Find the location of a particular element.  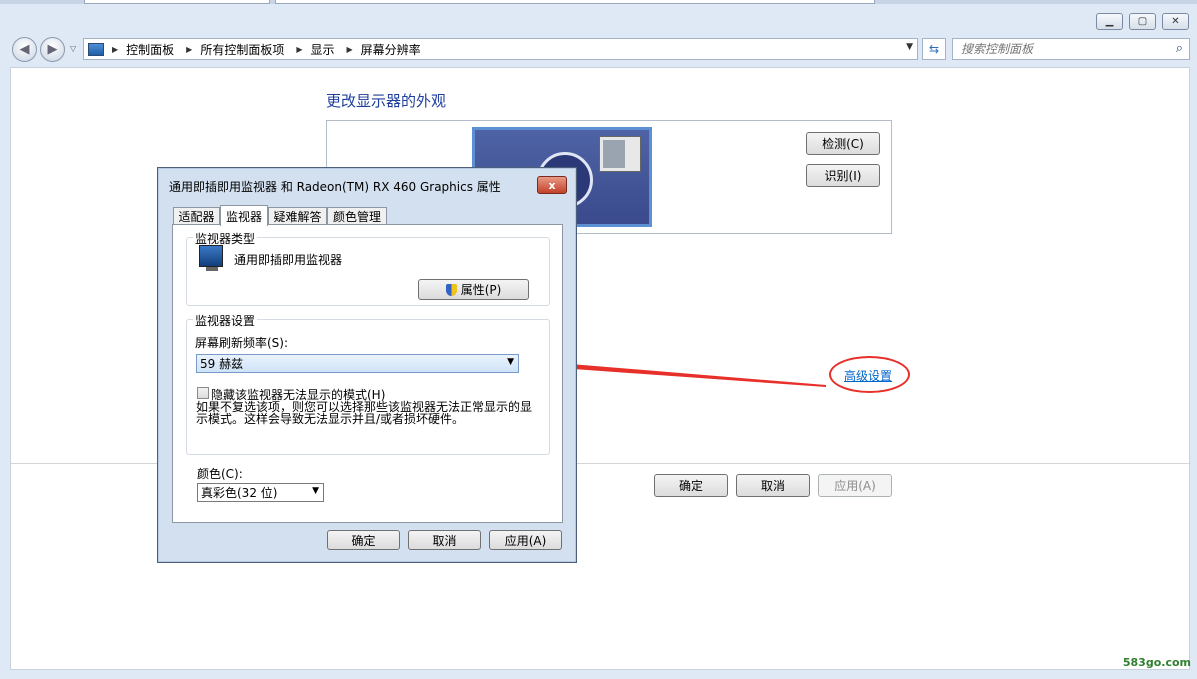

maximize-button: ▢ is located at coordinates (1142, 21).